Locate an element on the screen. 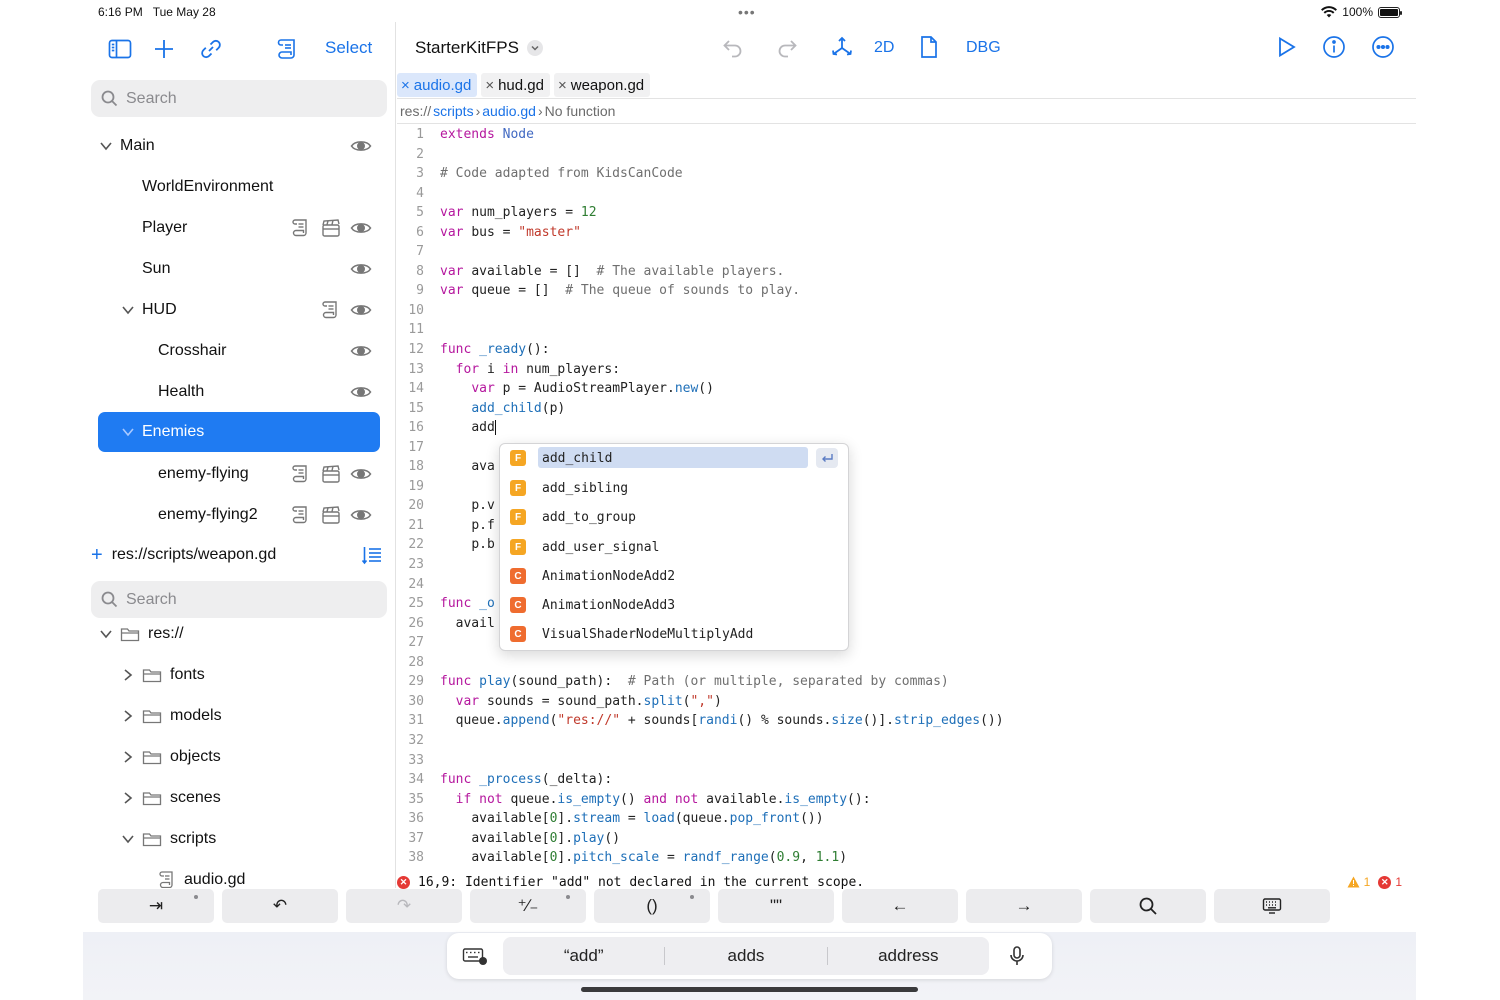 Image resolution: width=1500 pixels, height=1000 pixels. project-selector: StarterKitFPS is located at coordinates (479, 48).